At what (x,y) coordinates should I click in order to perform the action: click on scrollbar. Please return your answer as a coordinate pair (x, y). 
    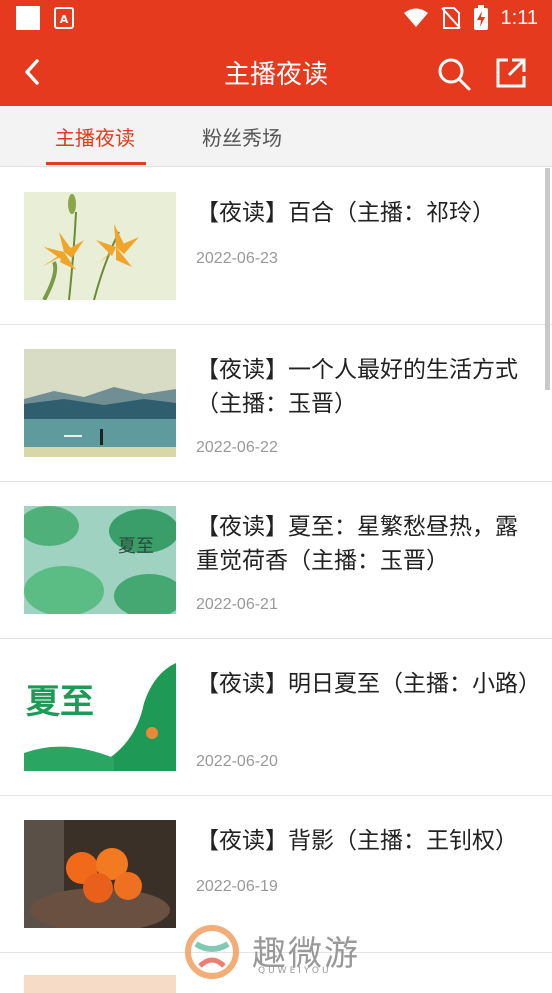
    Looking at the image, I should click on (547, 279).